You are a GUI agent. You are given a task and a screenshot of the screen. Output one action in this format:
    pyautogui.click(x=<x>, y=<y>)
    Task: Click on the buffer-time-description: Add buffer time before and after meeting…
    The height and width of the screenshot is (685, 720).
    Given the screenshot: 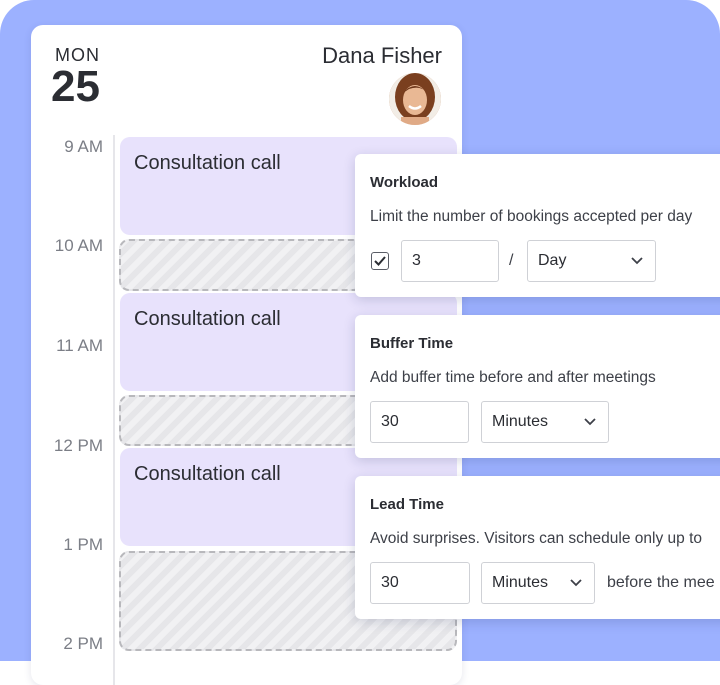 What is the action you would take?
    pyautogui.click(x=513, y=377)
    